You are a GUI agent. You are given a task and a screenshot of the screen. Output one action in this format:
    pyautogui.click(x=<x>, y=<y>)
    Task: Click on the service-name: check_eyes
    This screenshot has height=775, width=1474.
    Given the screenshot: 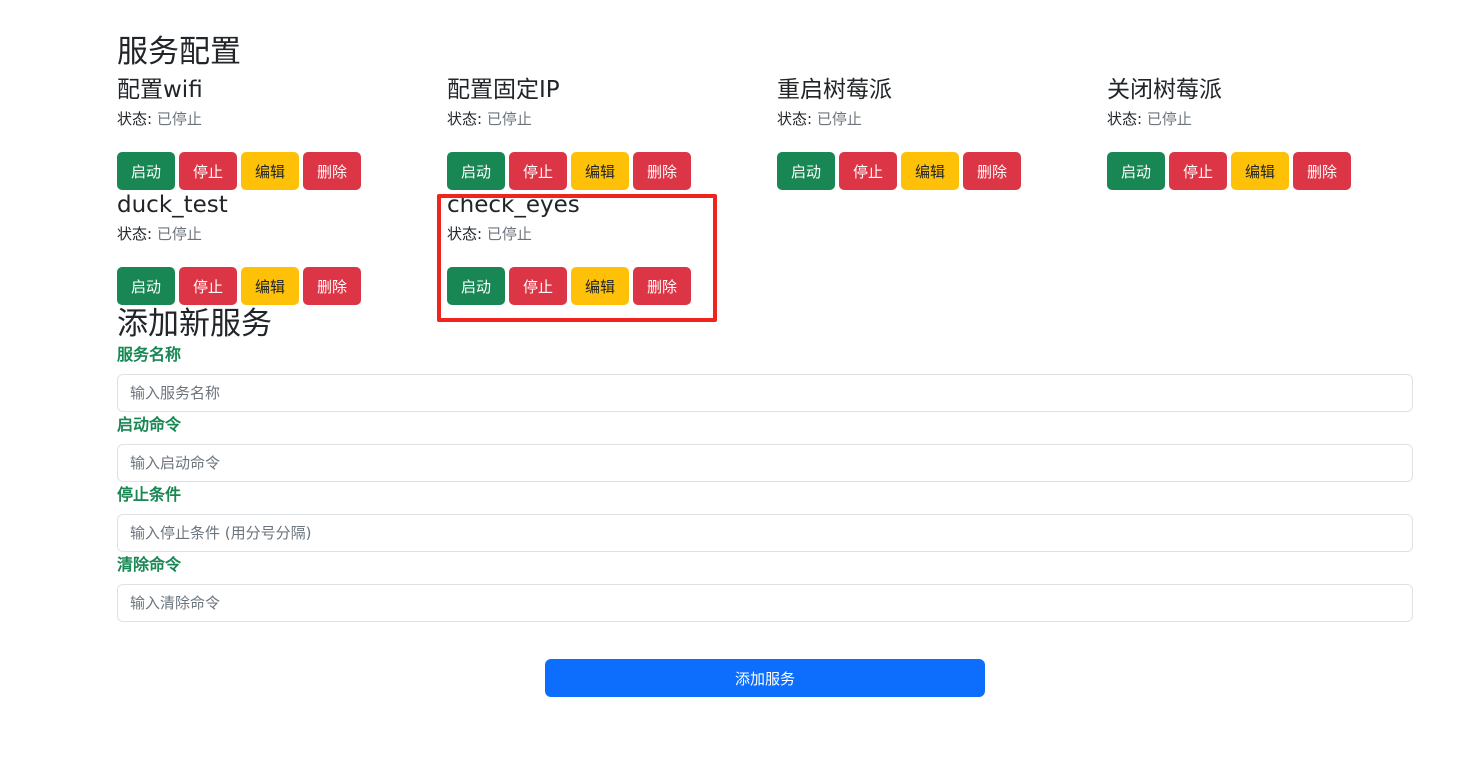 What is the action you would take?
    pyautogui.click(x=513, y=205)
    